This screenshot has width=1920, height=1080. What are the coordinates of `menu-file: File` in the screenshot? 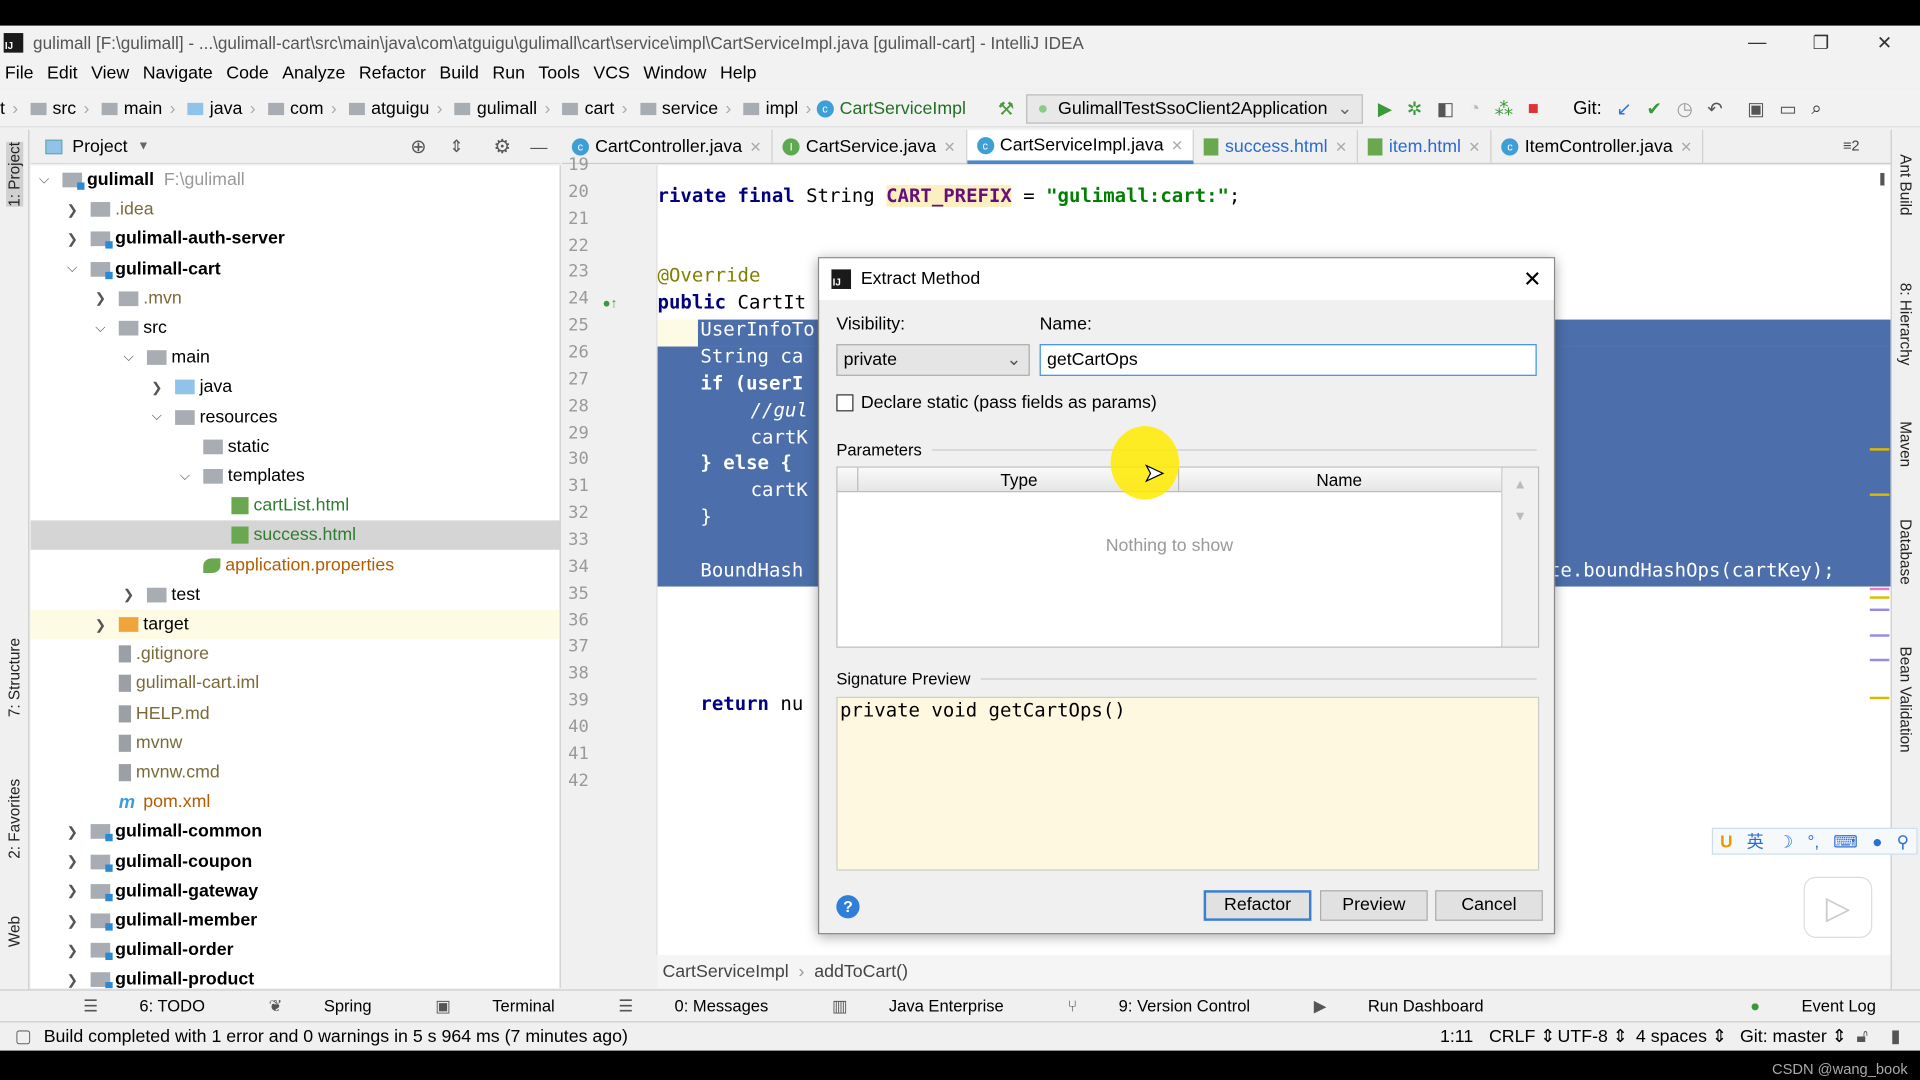 It's located at (19, 74).